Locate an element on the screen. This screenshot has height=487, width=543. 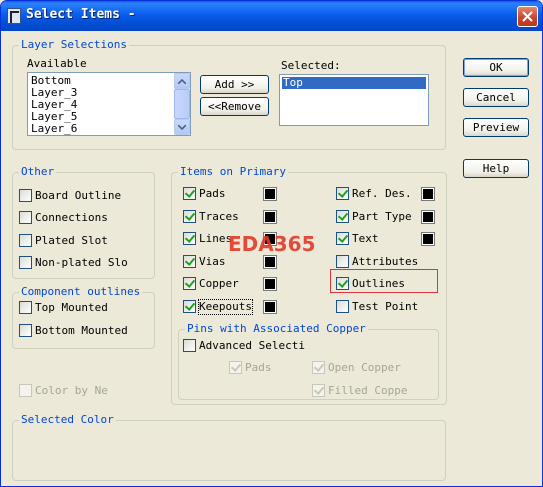
top-mounted-label: Top Mounted is located at coordinates (71, 307).